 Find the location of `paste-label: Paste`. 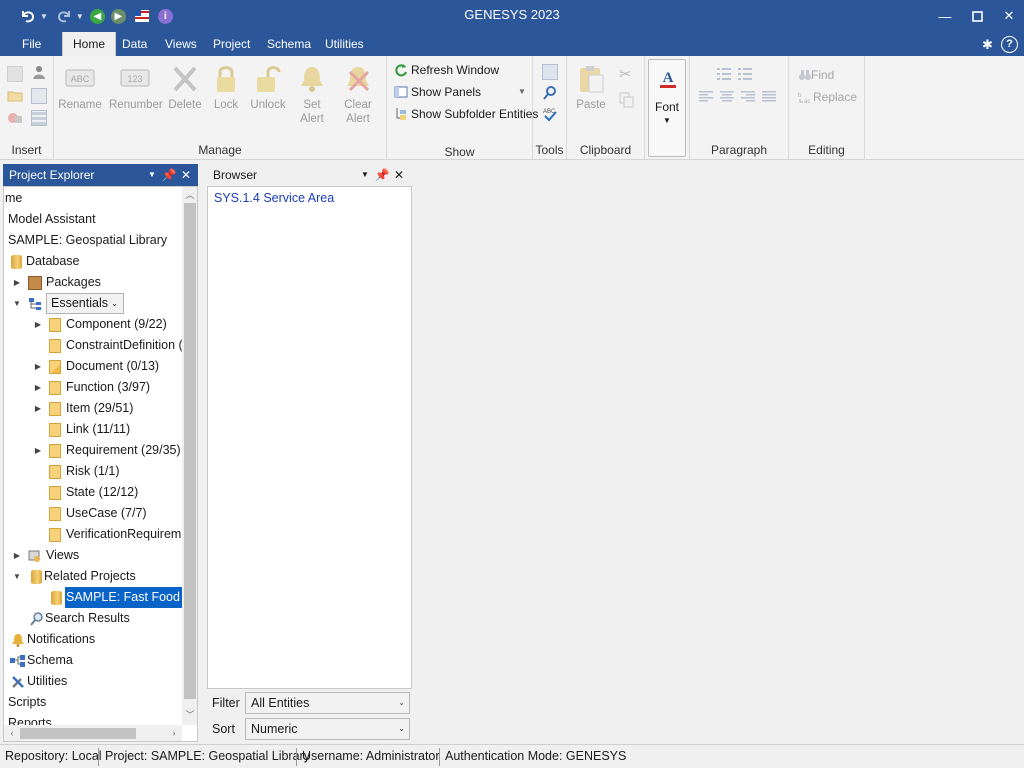

paste-label: Paste is located at coordinates (591, 105).